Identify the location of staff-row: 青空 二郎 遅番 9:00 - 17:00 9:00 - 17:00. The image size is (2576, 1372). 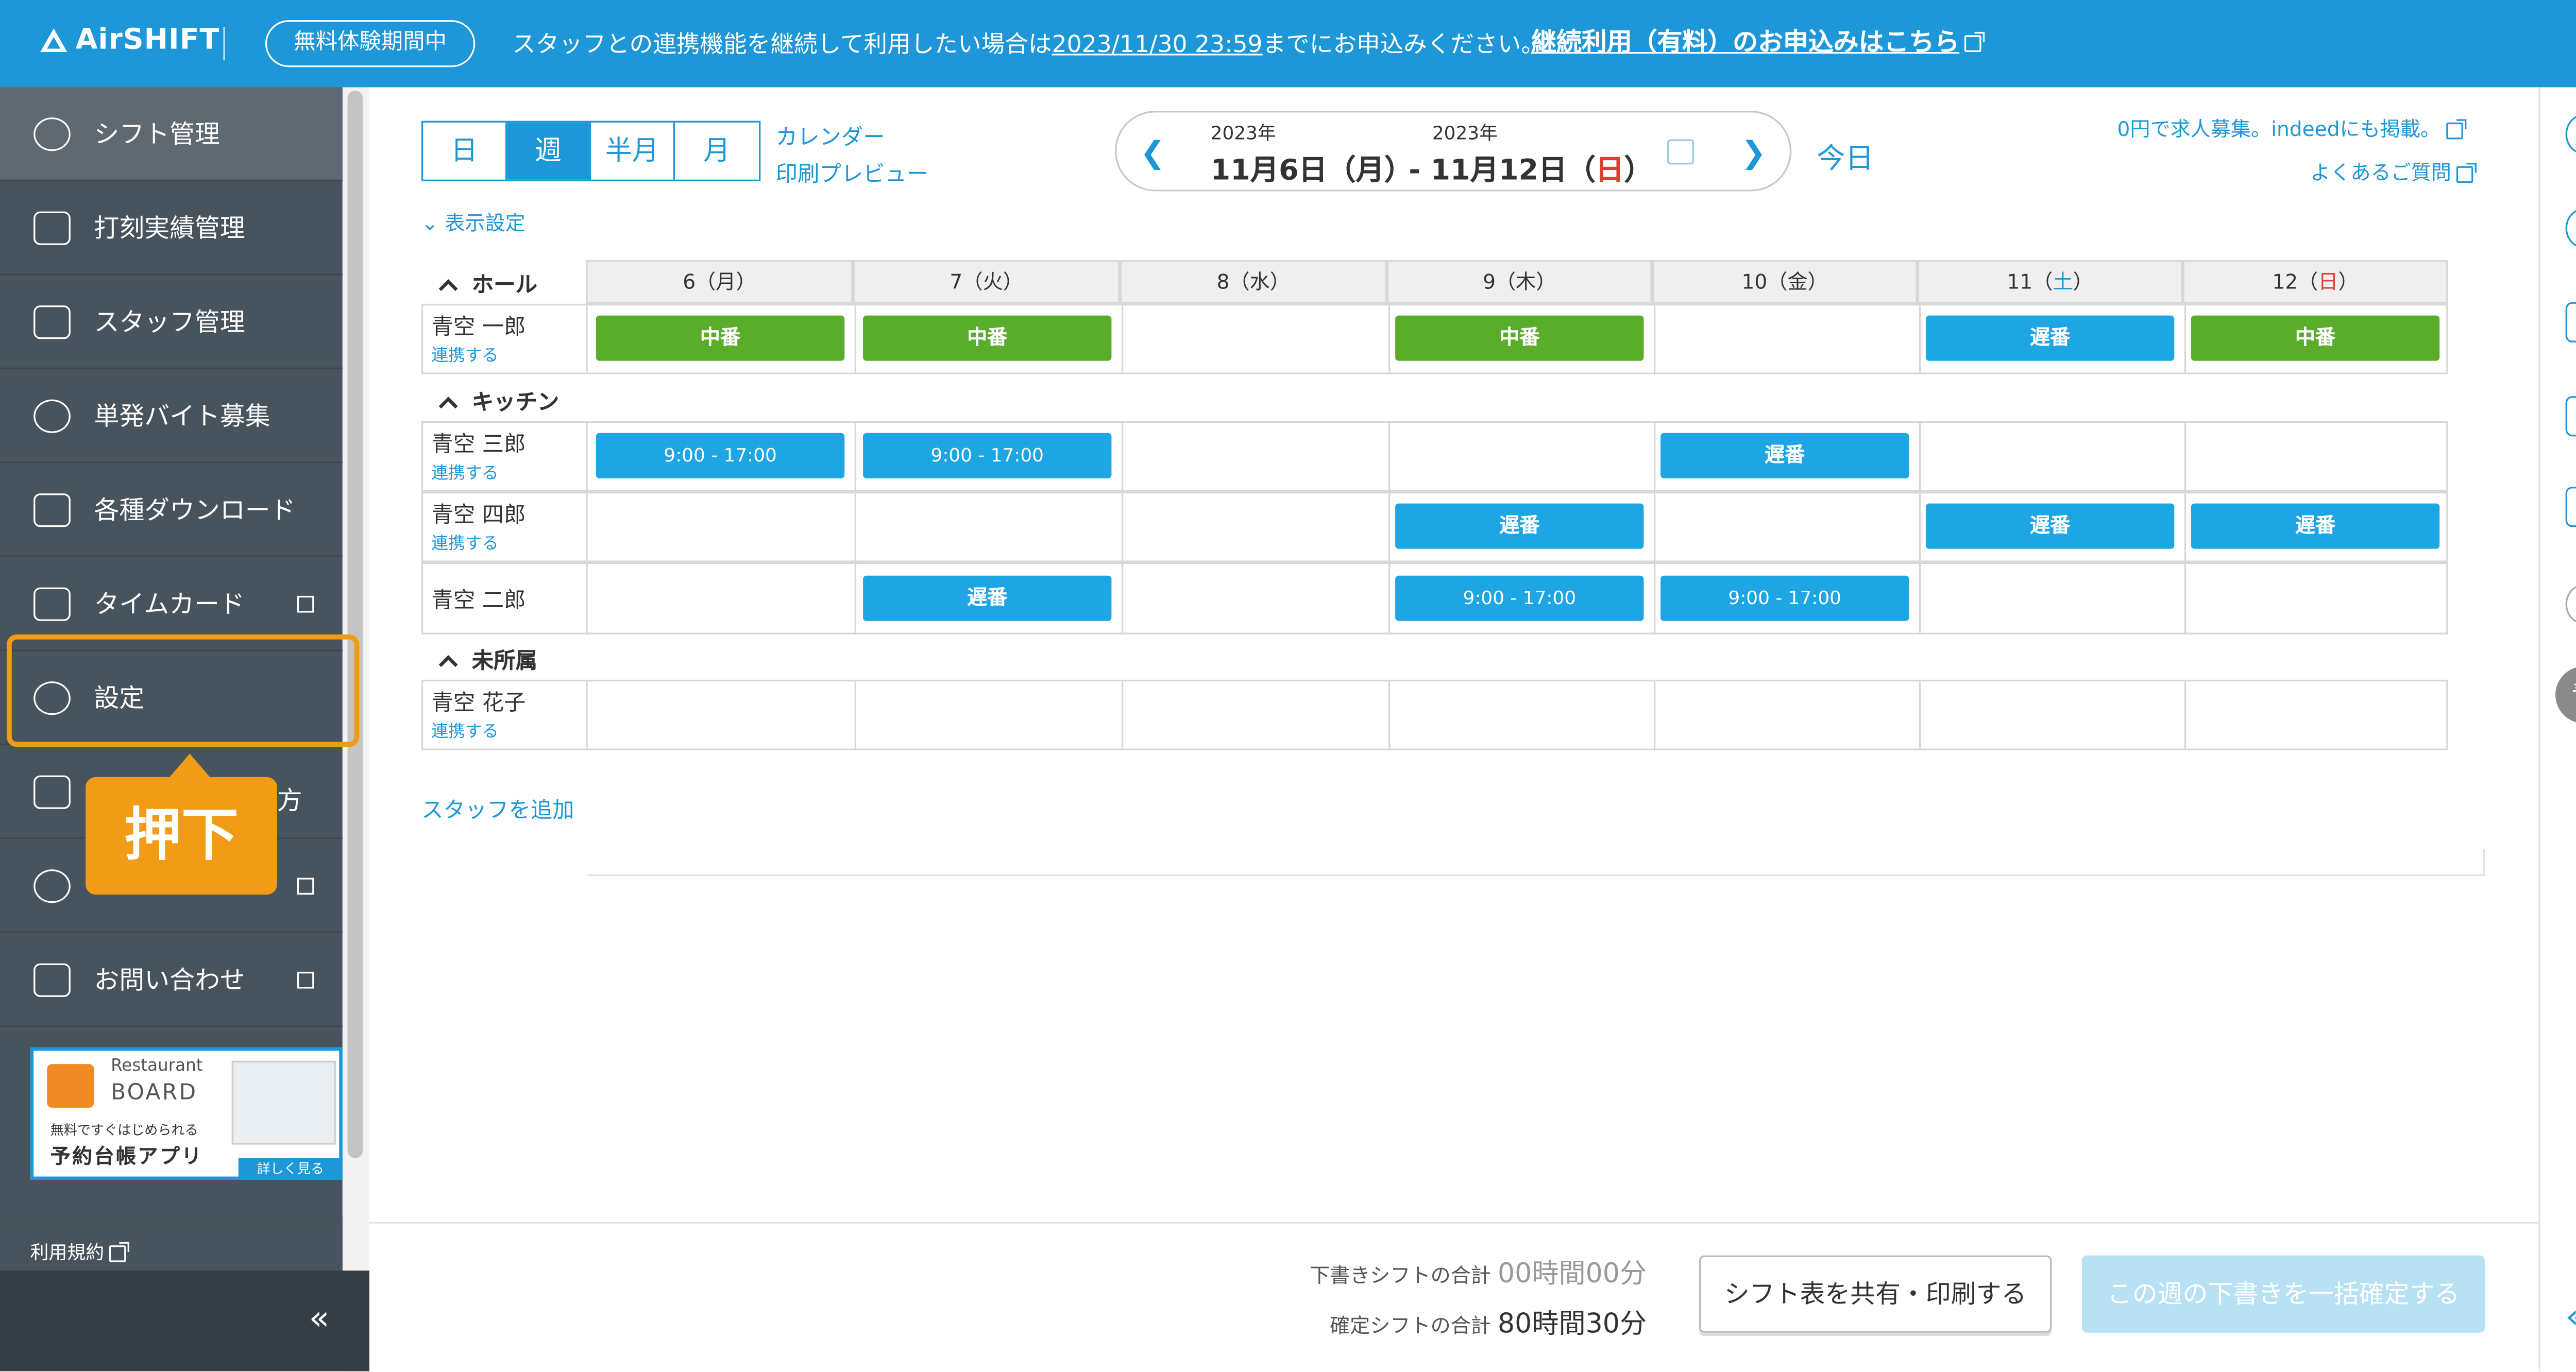
(1434, 598).